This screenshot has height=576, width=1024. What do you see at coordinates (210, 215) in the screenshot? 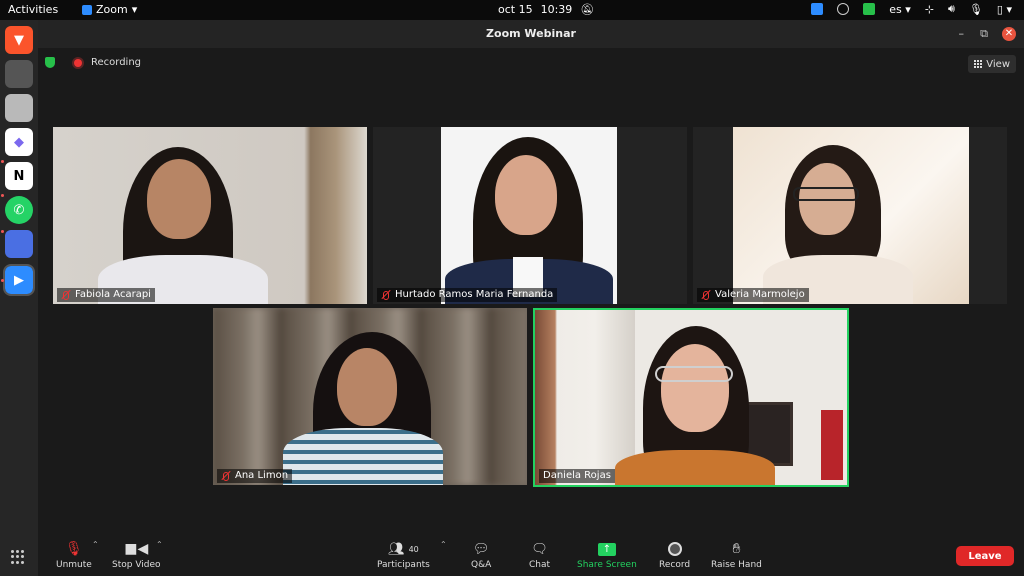
I see `video-tile: Fabiola Acarapi` at bounding box center [210, 215].